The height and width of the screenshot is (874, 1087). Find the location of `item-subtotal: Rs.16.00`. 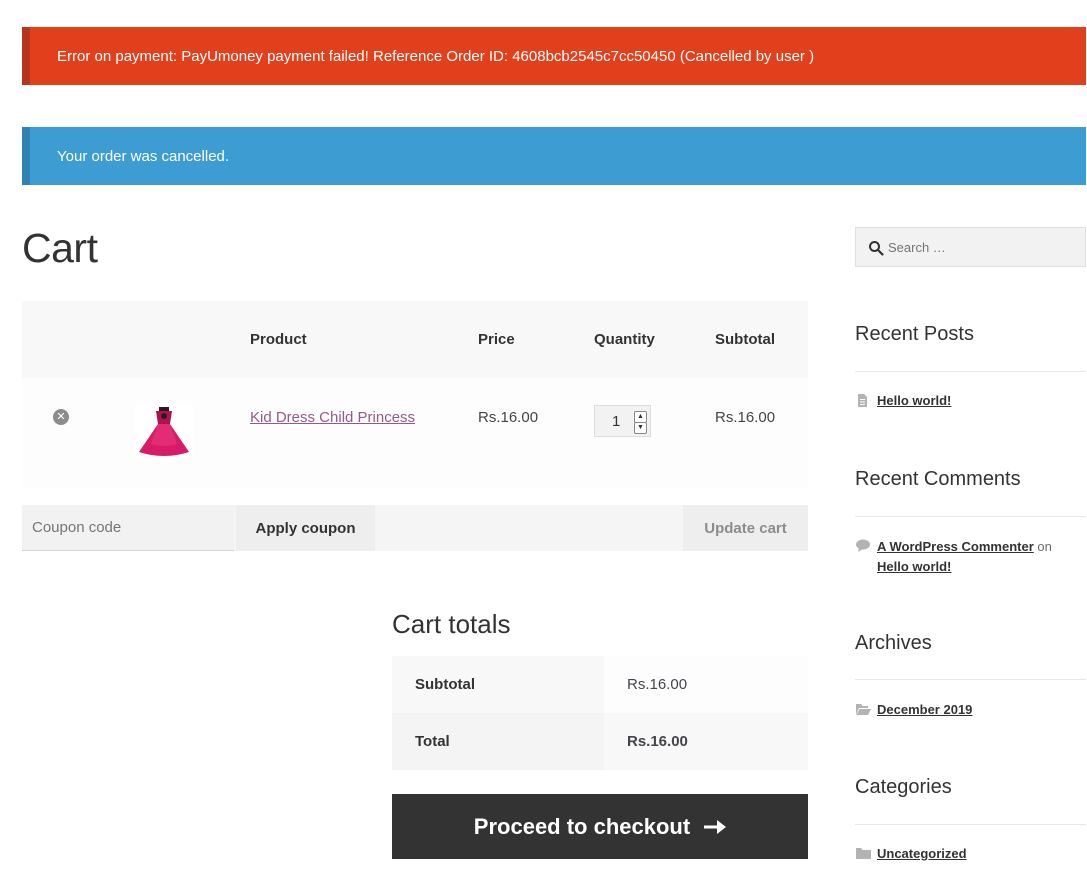

item-subtotal: Rs.16.00 is located at coordinates (745, 417).